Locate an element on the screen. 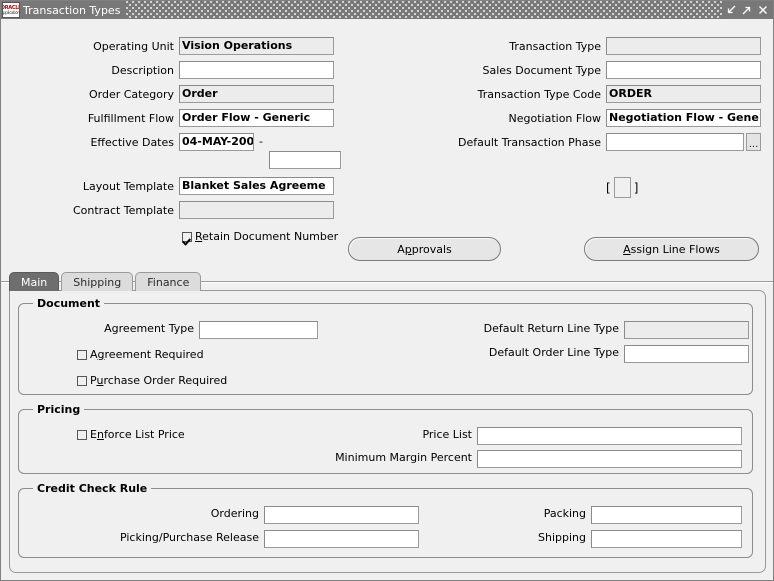  retain-document-number-checkbox: Retain Document Number is located at coordinates (260, 236).